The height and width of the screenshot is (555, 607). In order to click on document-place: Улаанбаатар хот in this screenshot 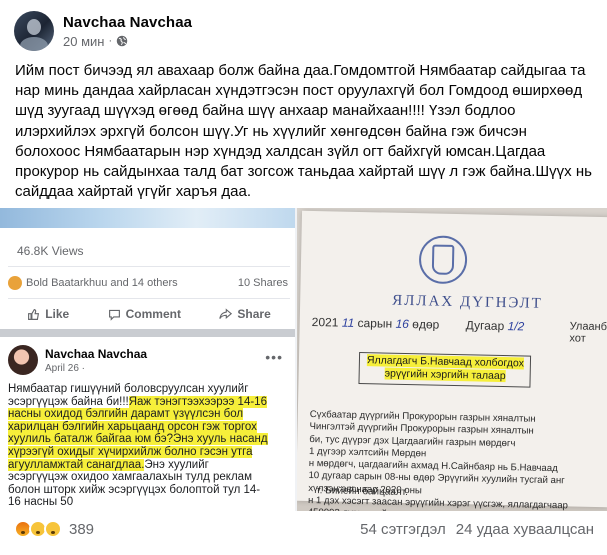, I will do `click(588, 332)`.